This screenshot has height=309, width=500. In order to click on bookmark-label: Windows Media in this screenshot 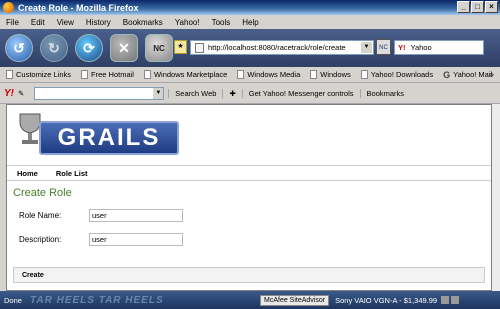, I will do `click(274, 74)`.